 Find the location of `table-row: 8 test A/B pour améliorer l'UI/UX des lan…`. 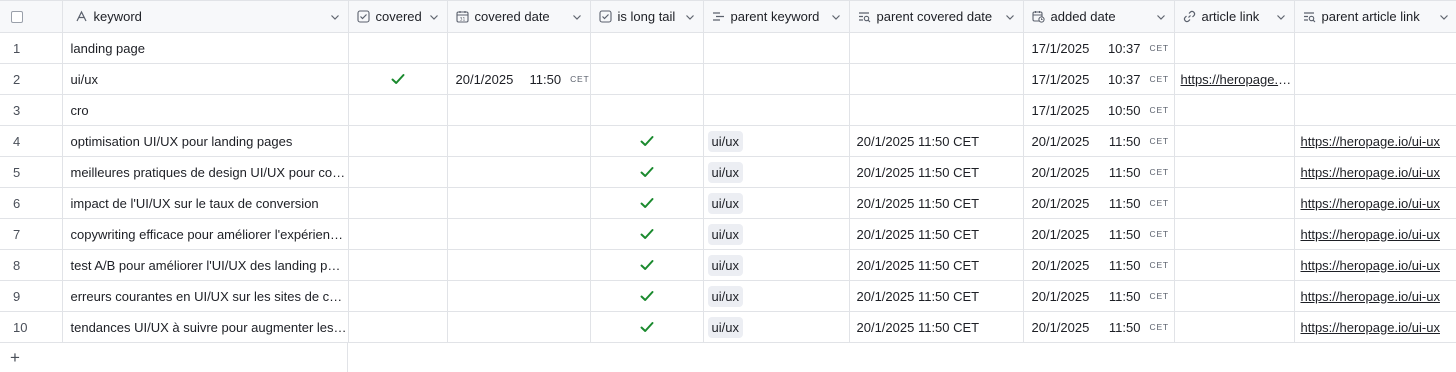

table-row: 8 test A/B pour améliorer l'UI/UX des lan… is located at coordinates (728, 265).